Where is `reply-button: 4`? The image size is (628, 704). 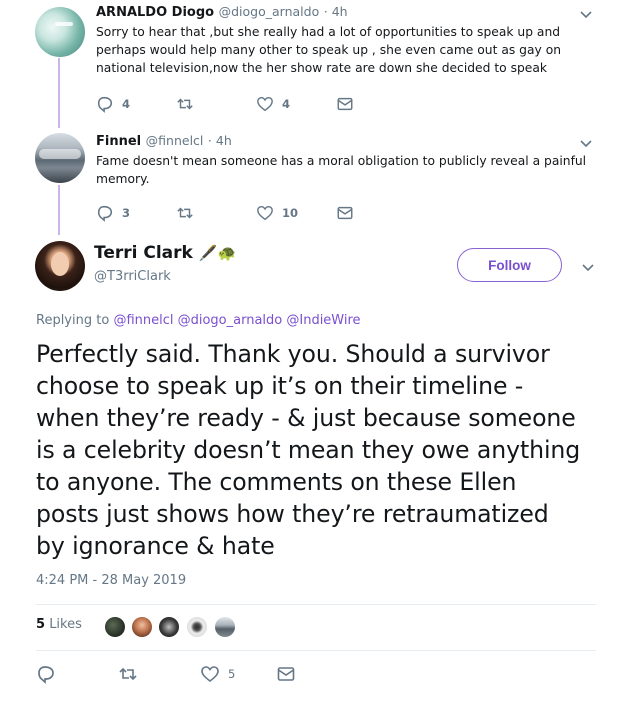 reply-button: 4 is located at coordinates (113, 104).